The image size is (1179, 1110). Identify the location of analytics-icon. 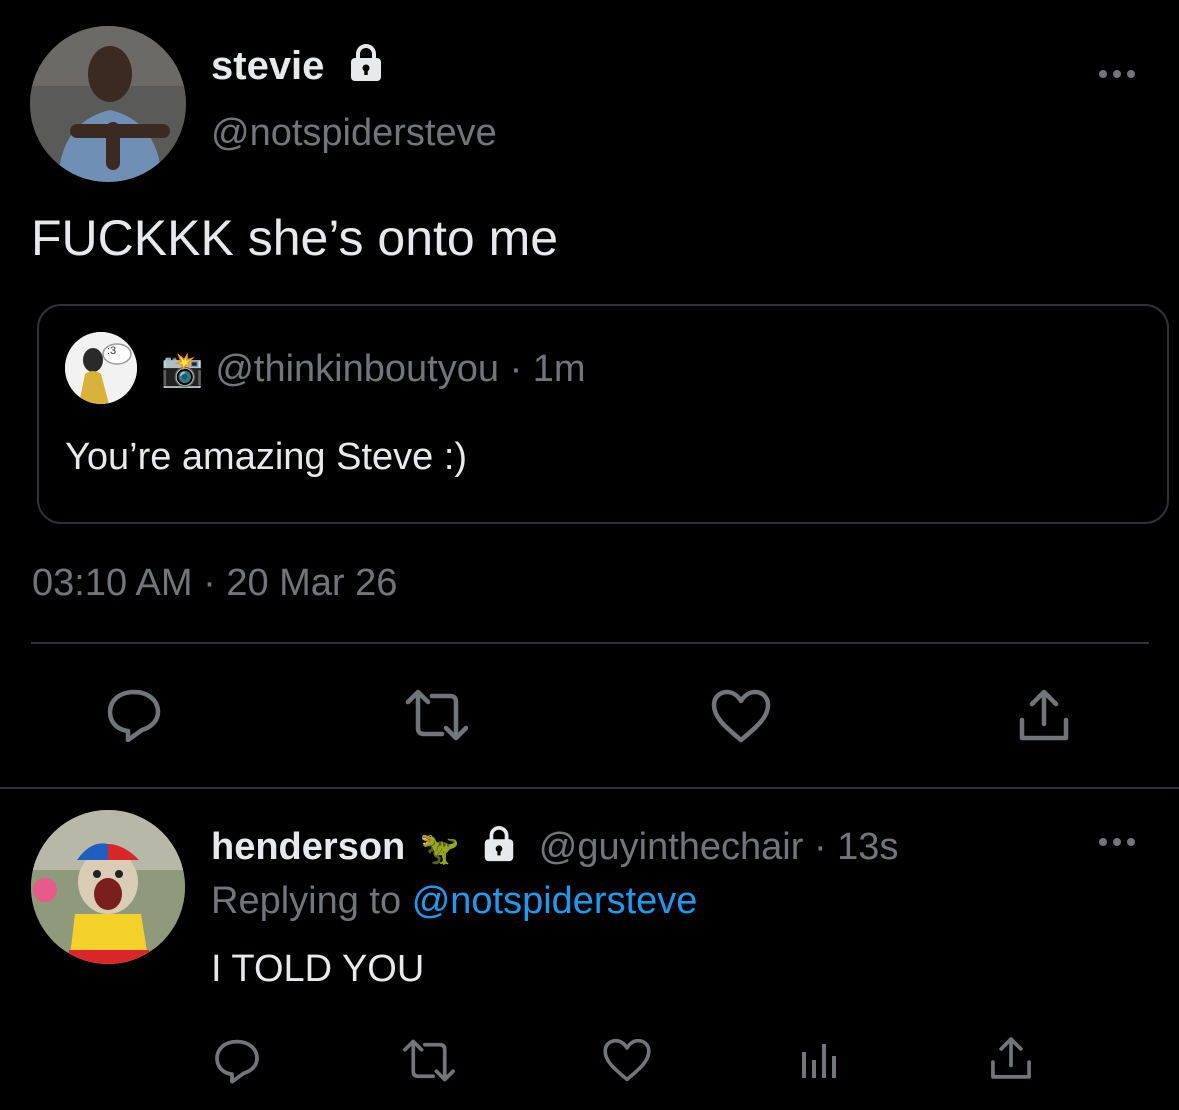
(819, 1059).